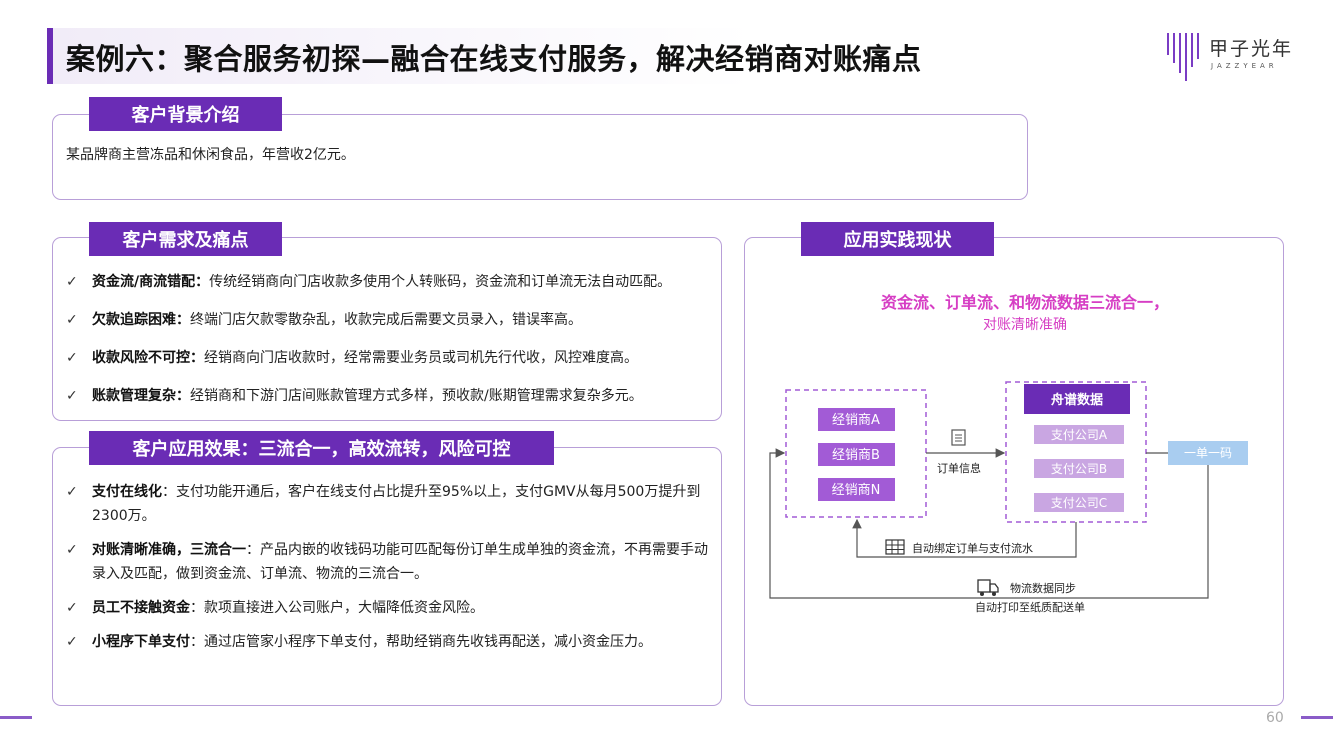 This screenshot has width=1333, height=750. I want to click on document-icon, so click(958, 437).